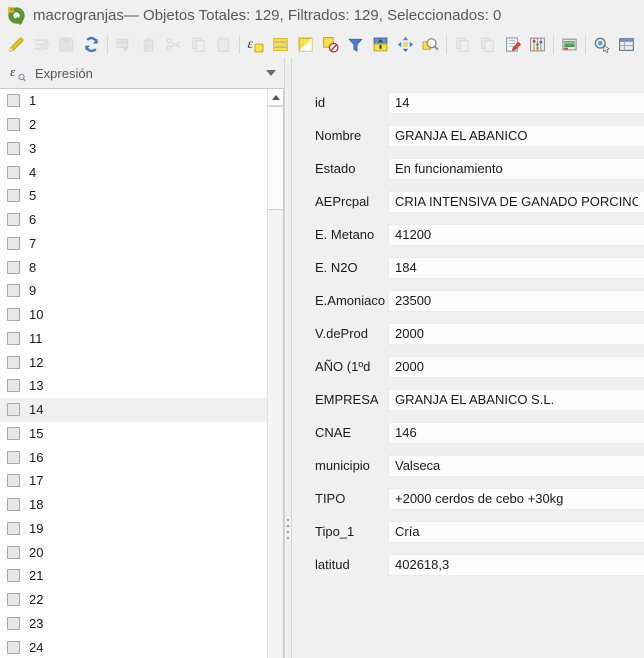 This screenshot has height=658, width=644. I want to click on select-all-button, so click(280, 44).